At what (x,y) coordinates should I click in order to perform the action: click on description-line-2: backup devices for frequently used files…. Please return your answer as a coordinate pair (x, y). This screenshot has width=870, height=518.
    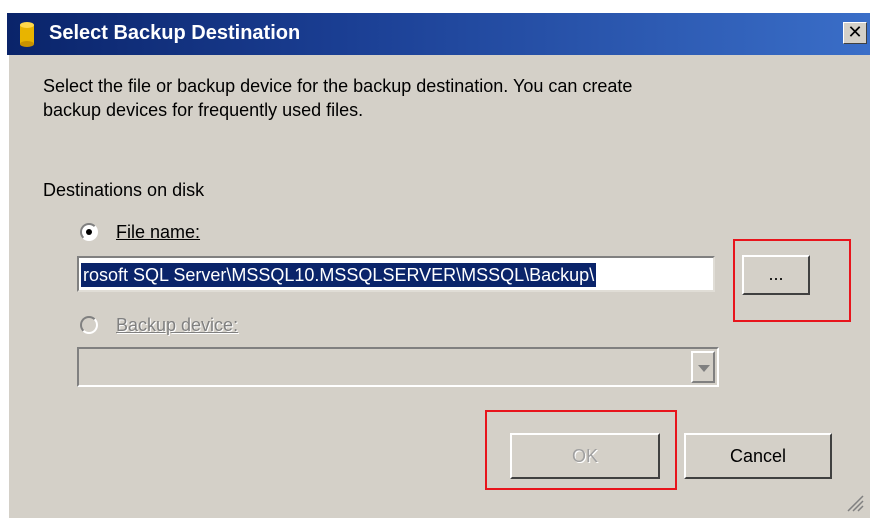
    Looking at the image, I should click on (203, 110).